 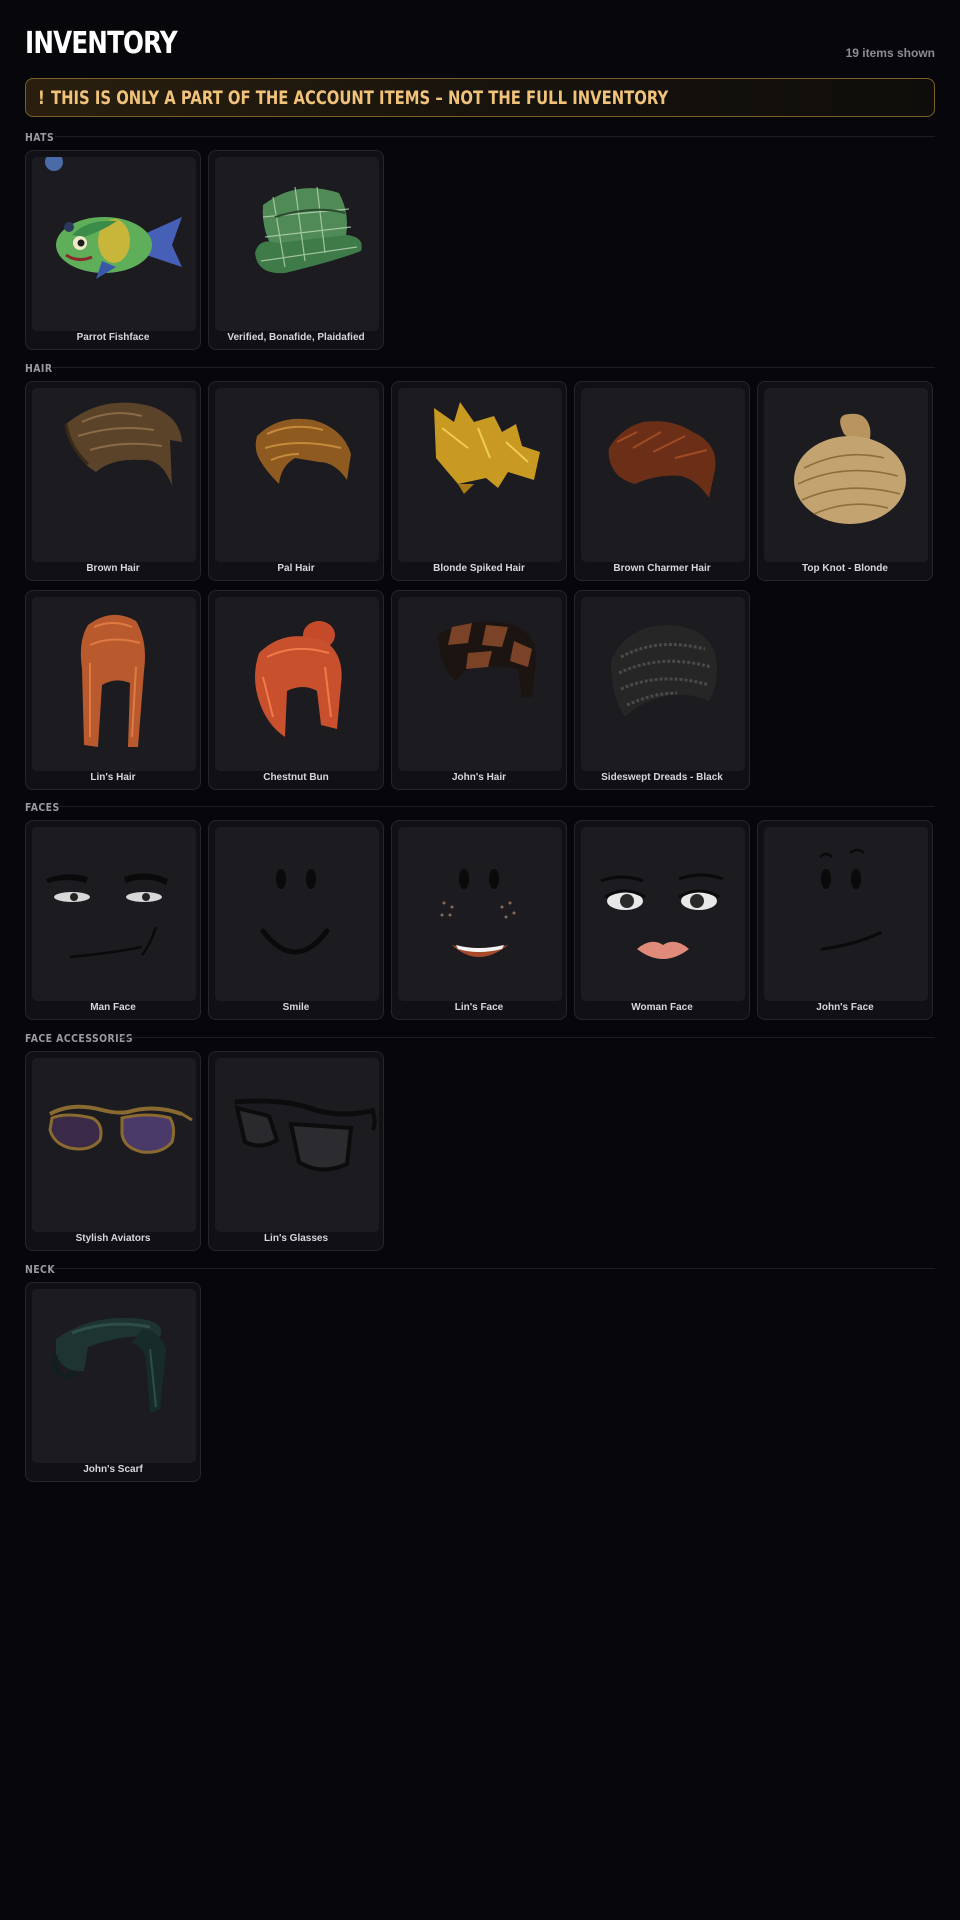 What do you see at coordinates (662, 1007) in the screenshot?
I see `item-name: Woman Face` at bounding box center [662, 1007].